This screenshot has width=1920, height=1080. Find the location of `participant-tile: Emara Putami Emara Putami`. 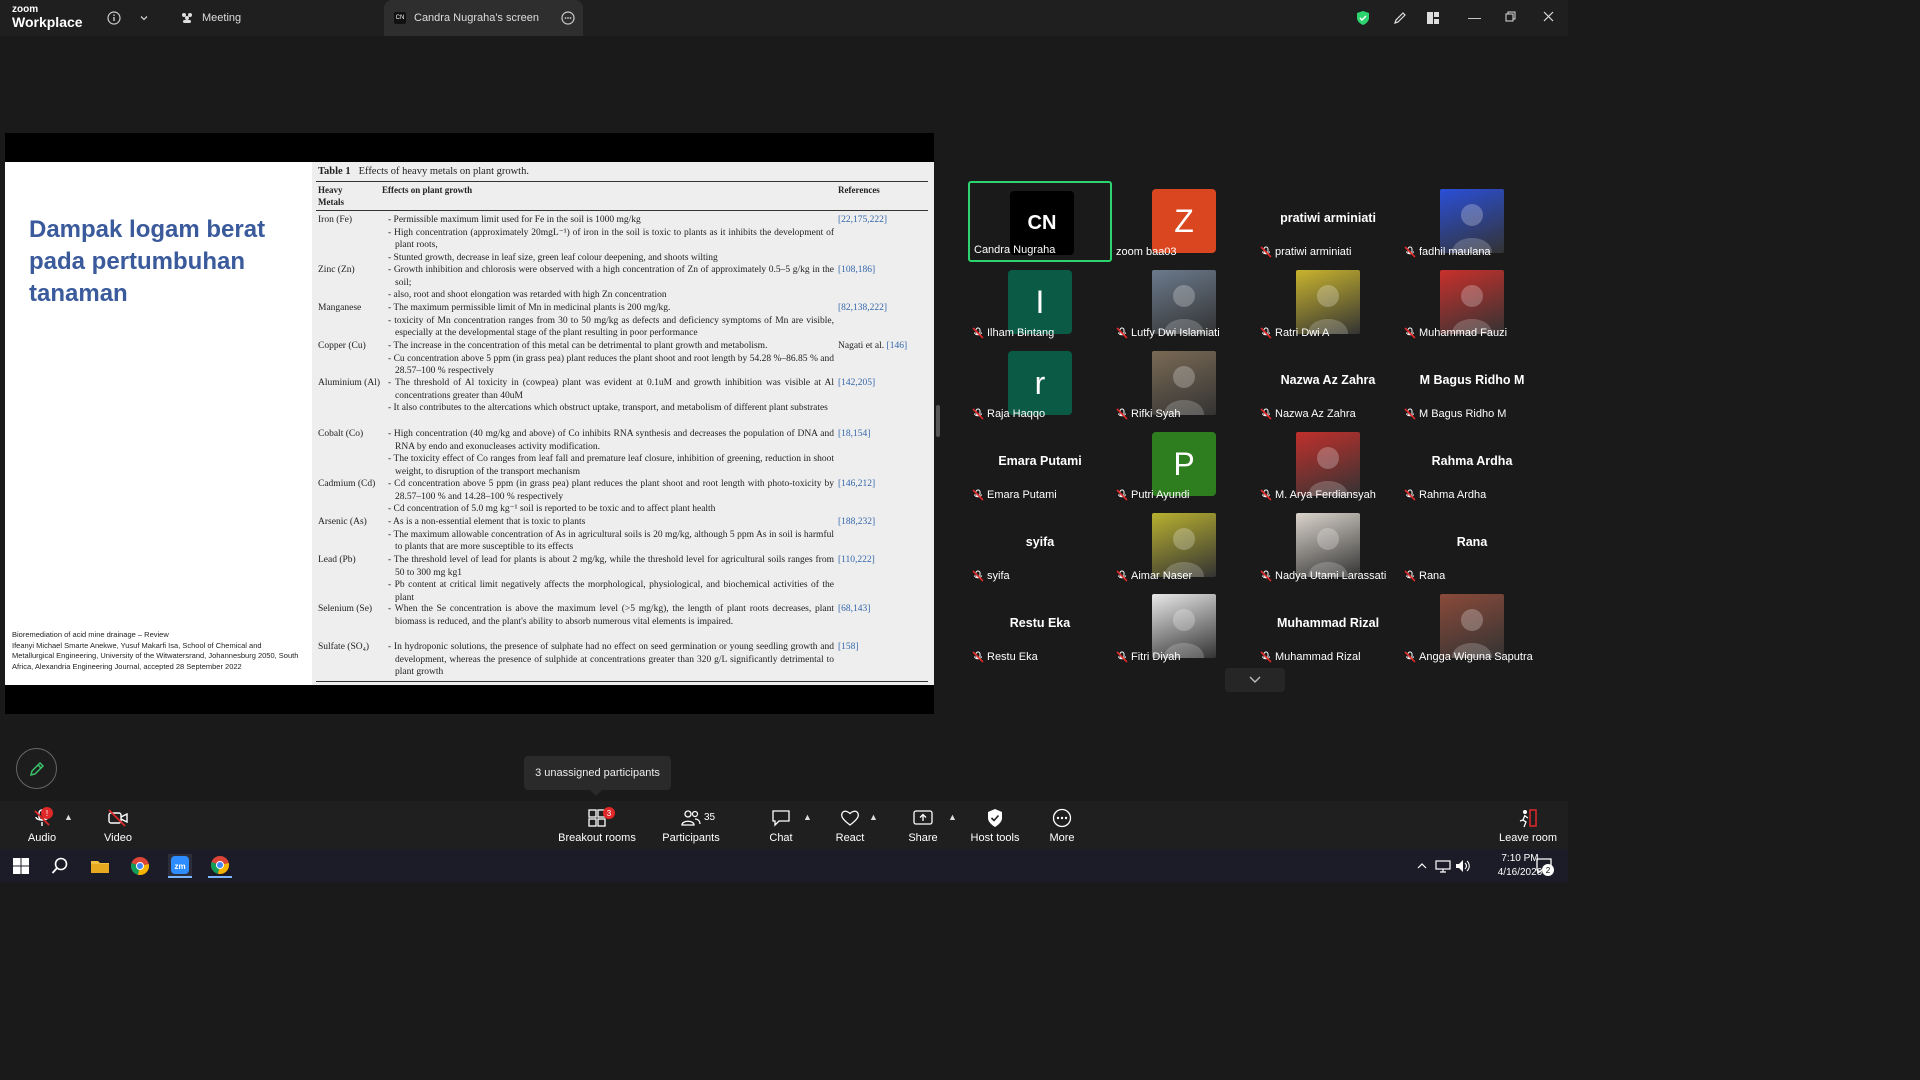

participant-tile: Emara Putami Emara Putami is located at coordinates (1040, 464).